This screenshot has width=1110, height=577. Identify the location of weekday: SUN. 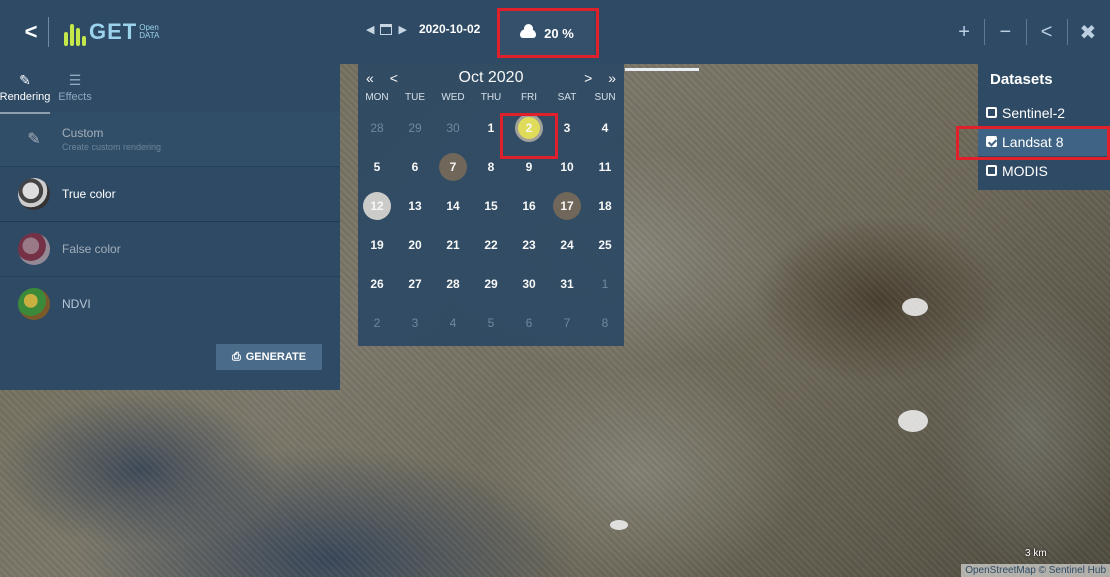
(605, 97).